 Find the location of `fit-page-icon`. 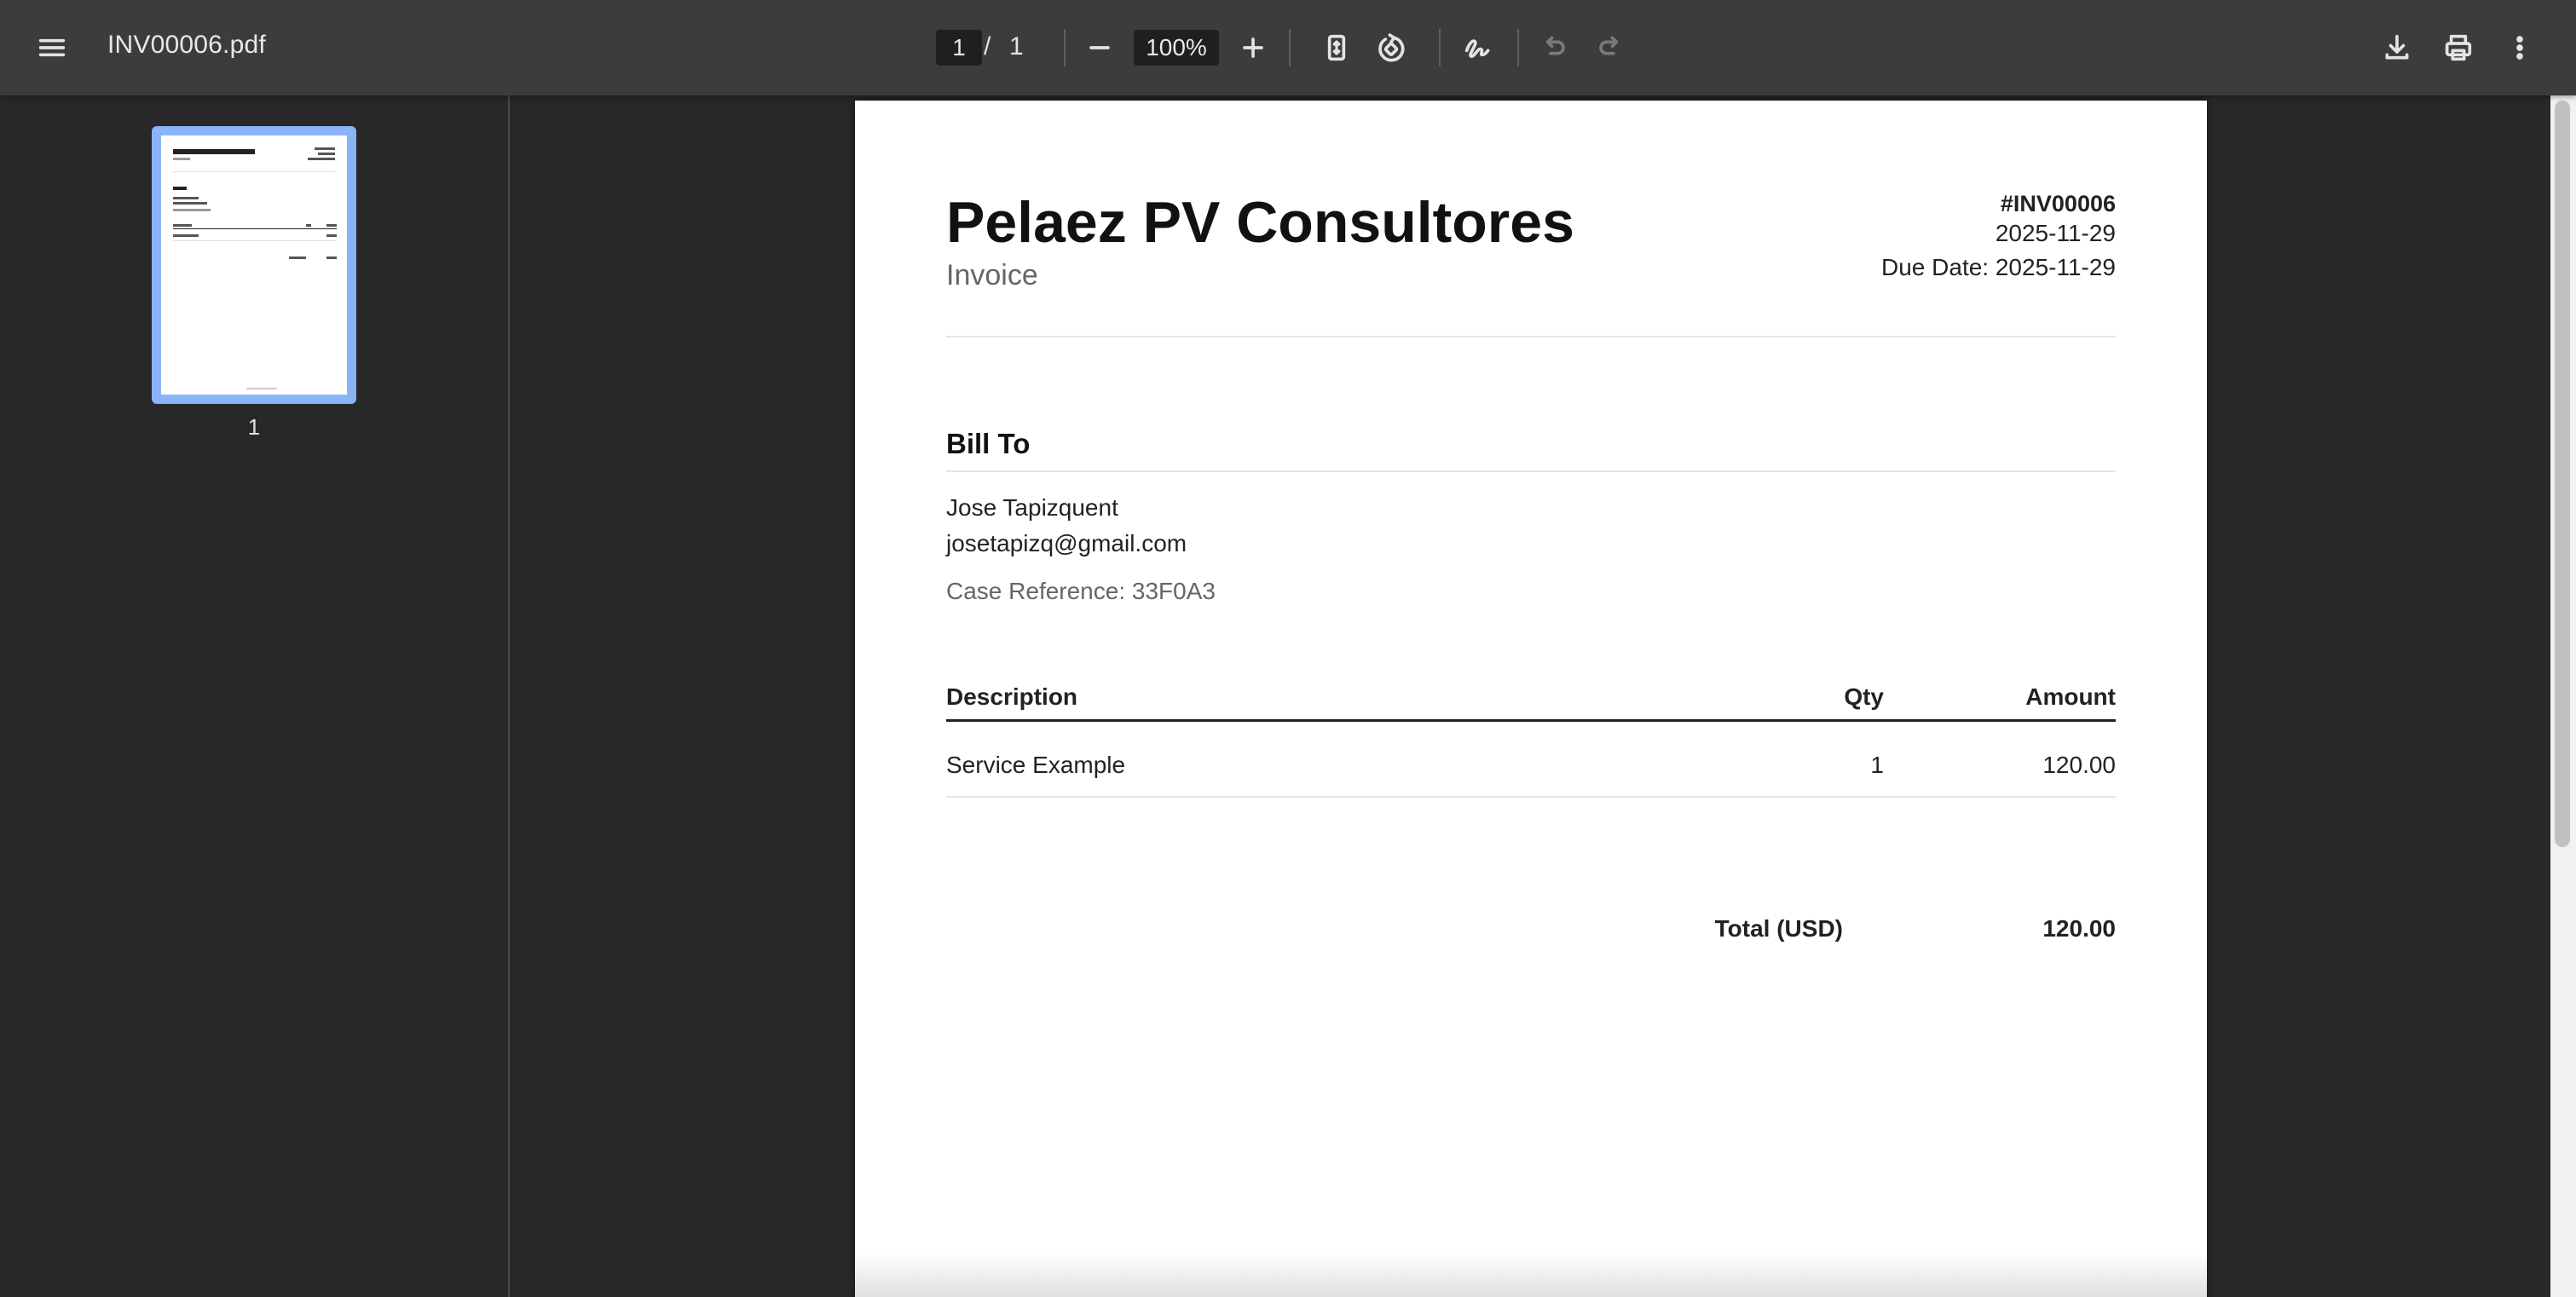

fit-page-icon is located at coordinates (1336, 47).